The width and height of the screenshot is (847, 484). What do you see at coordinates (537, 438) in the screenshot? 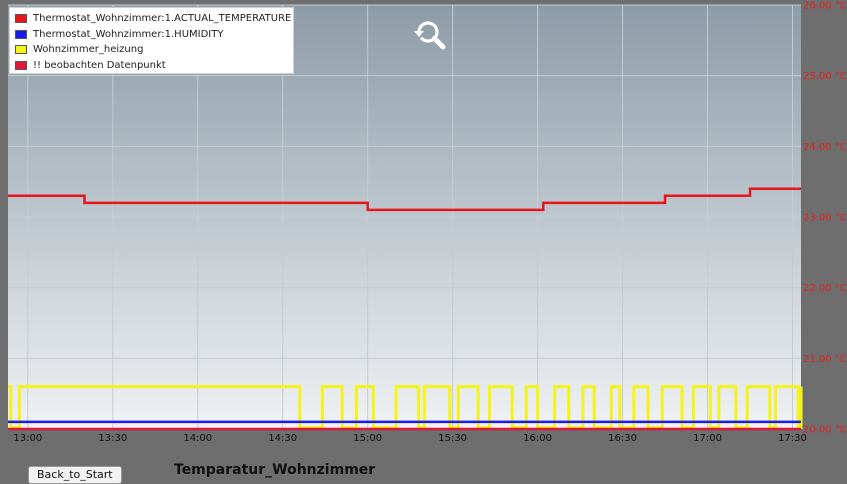
I see `x-tick-label: 16:00` at bounding box center [537, 438].